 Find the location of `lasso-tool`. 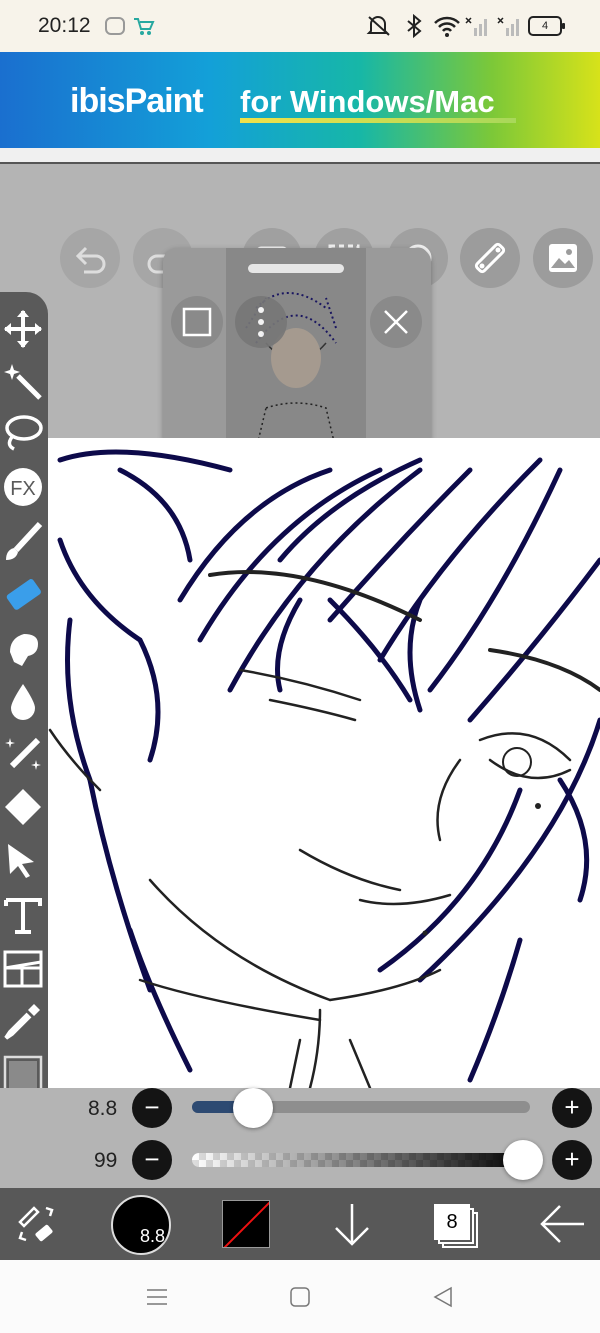

lasso-tool is located at coordinates (23, 433).